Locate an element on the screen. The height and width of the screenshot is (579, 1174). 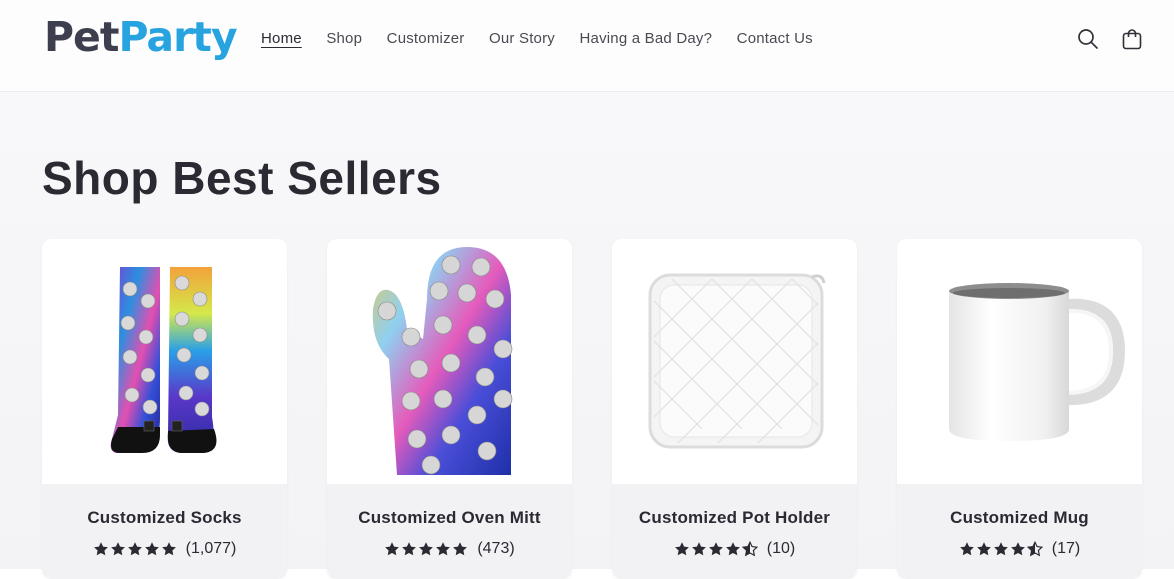
nav-our-story: Our Story is located at coordinates (522, 39).